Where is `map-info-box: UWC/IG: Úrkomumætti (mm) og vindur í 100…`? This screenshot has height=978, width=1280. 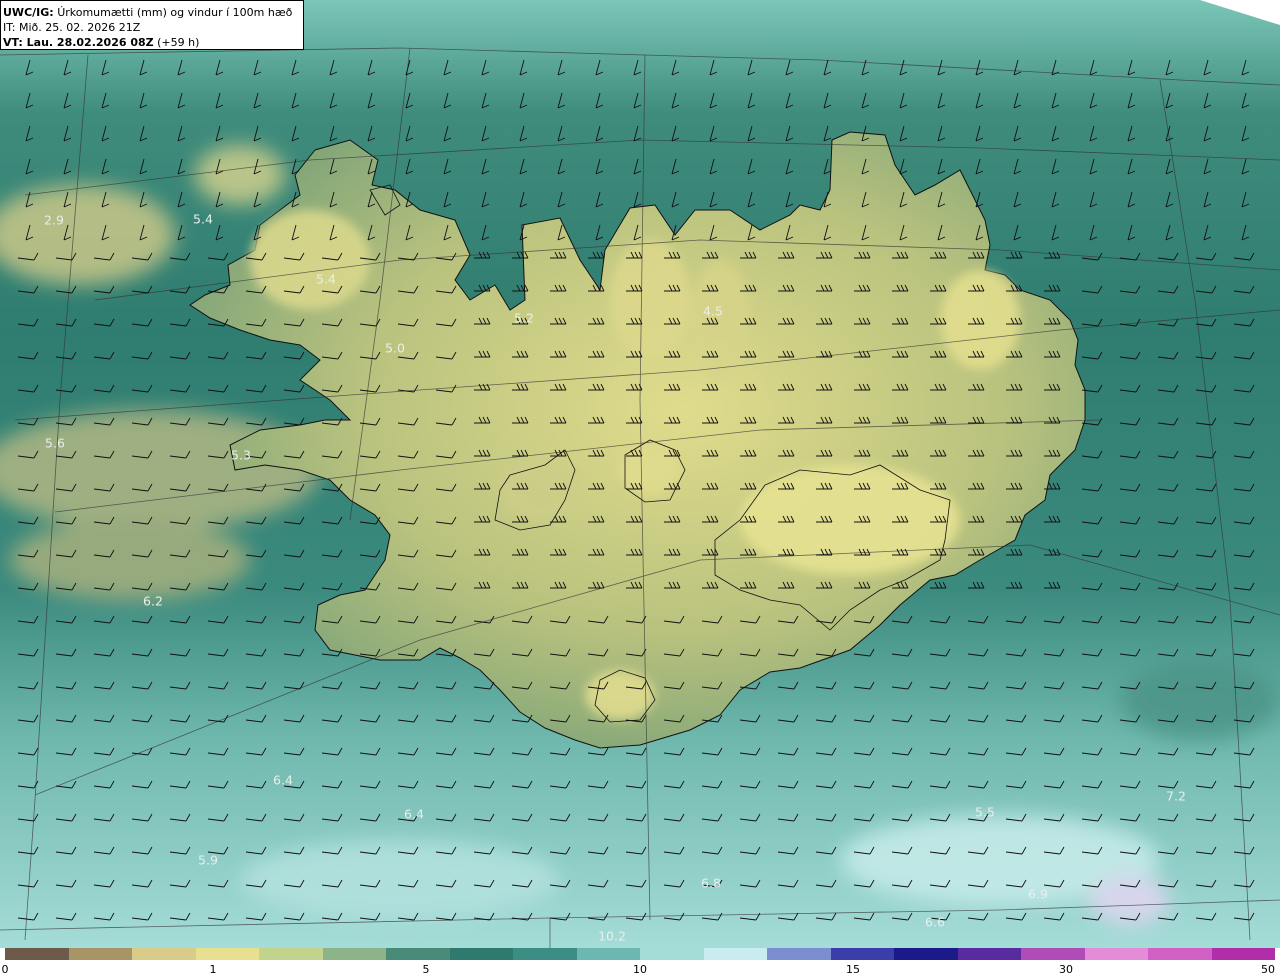
map-info-box: UWC/IG: Úrkomumætti (mm) og vindur í 100… is located at coordinates (152, 25).